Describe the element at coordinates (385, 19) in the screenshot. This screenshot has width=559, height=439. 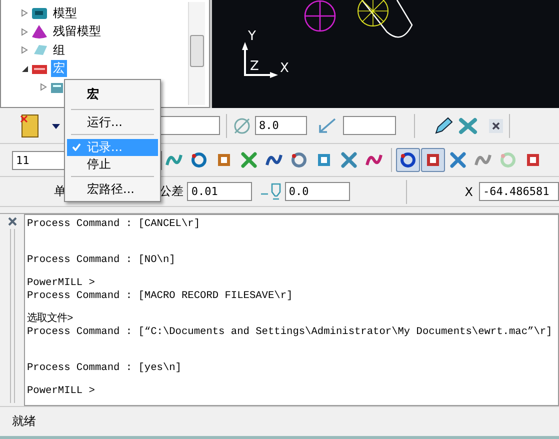
I see `tool-drawing` at that location.